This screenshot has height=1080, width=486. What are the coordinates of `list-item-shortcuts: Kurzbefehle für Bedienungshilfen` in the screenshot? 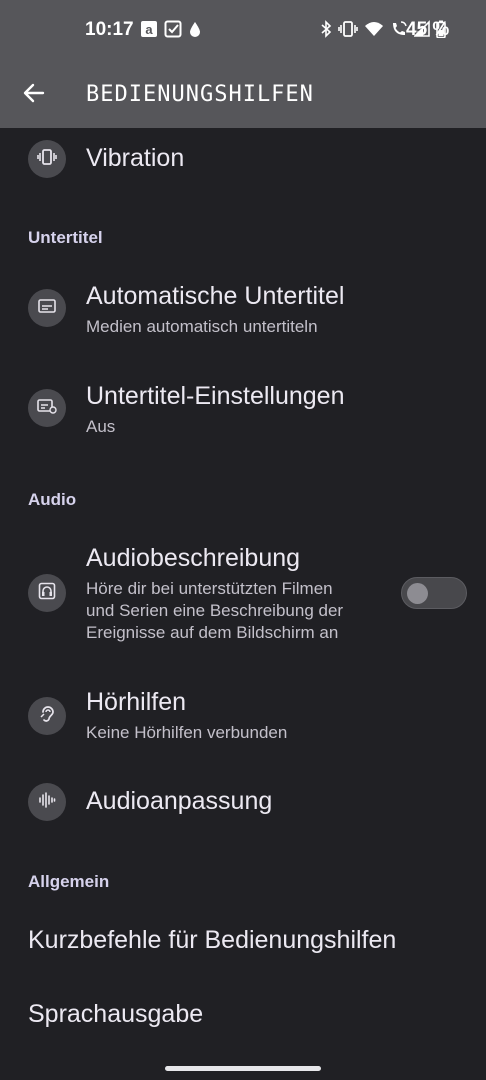 It's located at (243, 942).